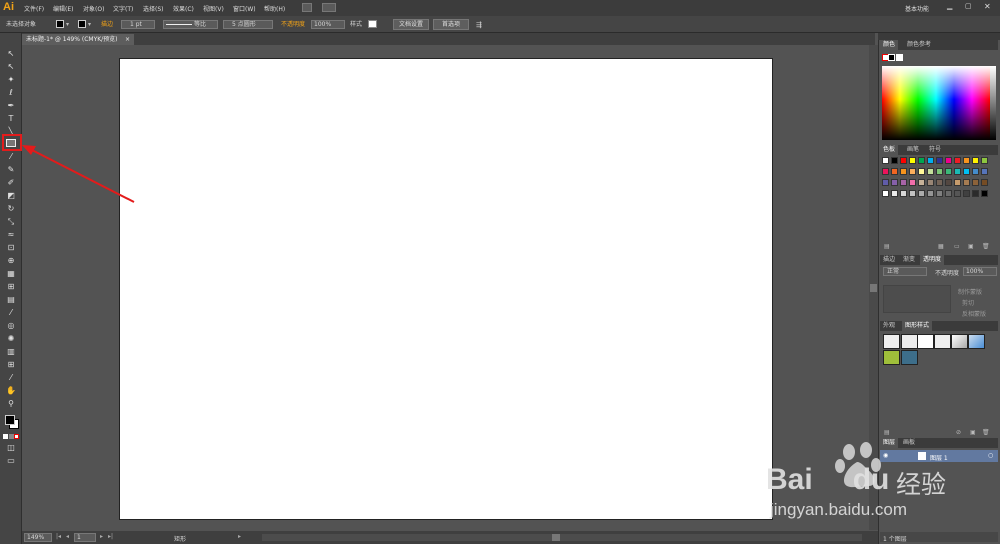 The image size is (1000, 544). What do you see at coordinates (891, 357) in the screenshot?
I see `graphic-style-green-texture` at bounding box center [891, 357].